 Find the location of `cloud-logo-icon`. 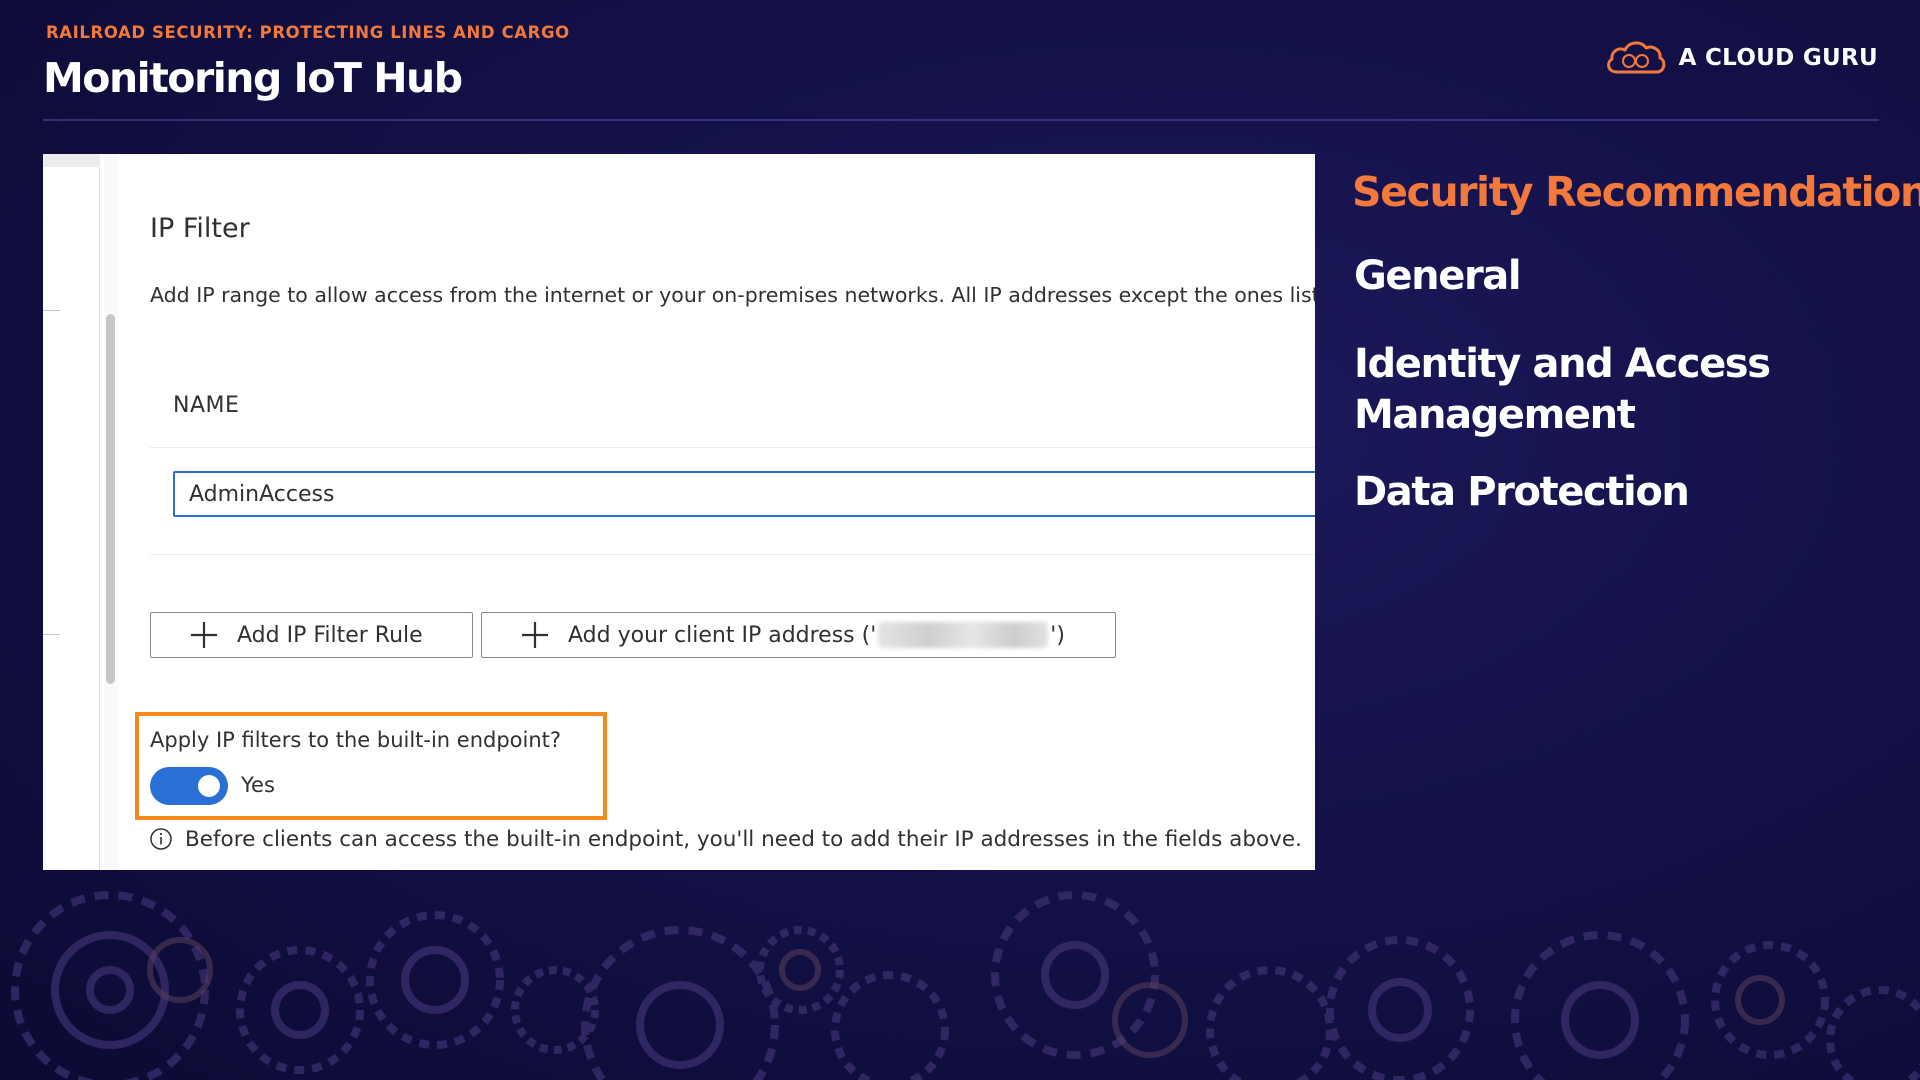

cloud-logo-icon is located at coordinates (1635, 57).